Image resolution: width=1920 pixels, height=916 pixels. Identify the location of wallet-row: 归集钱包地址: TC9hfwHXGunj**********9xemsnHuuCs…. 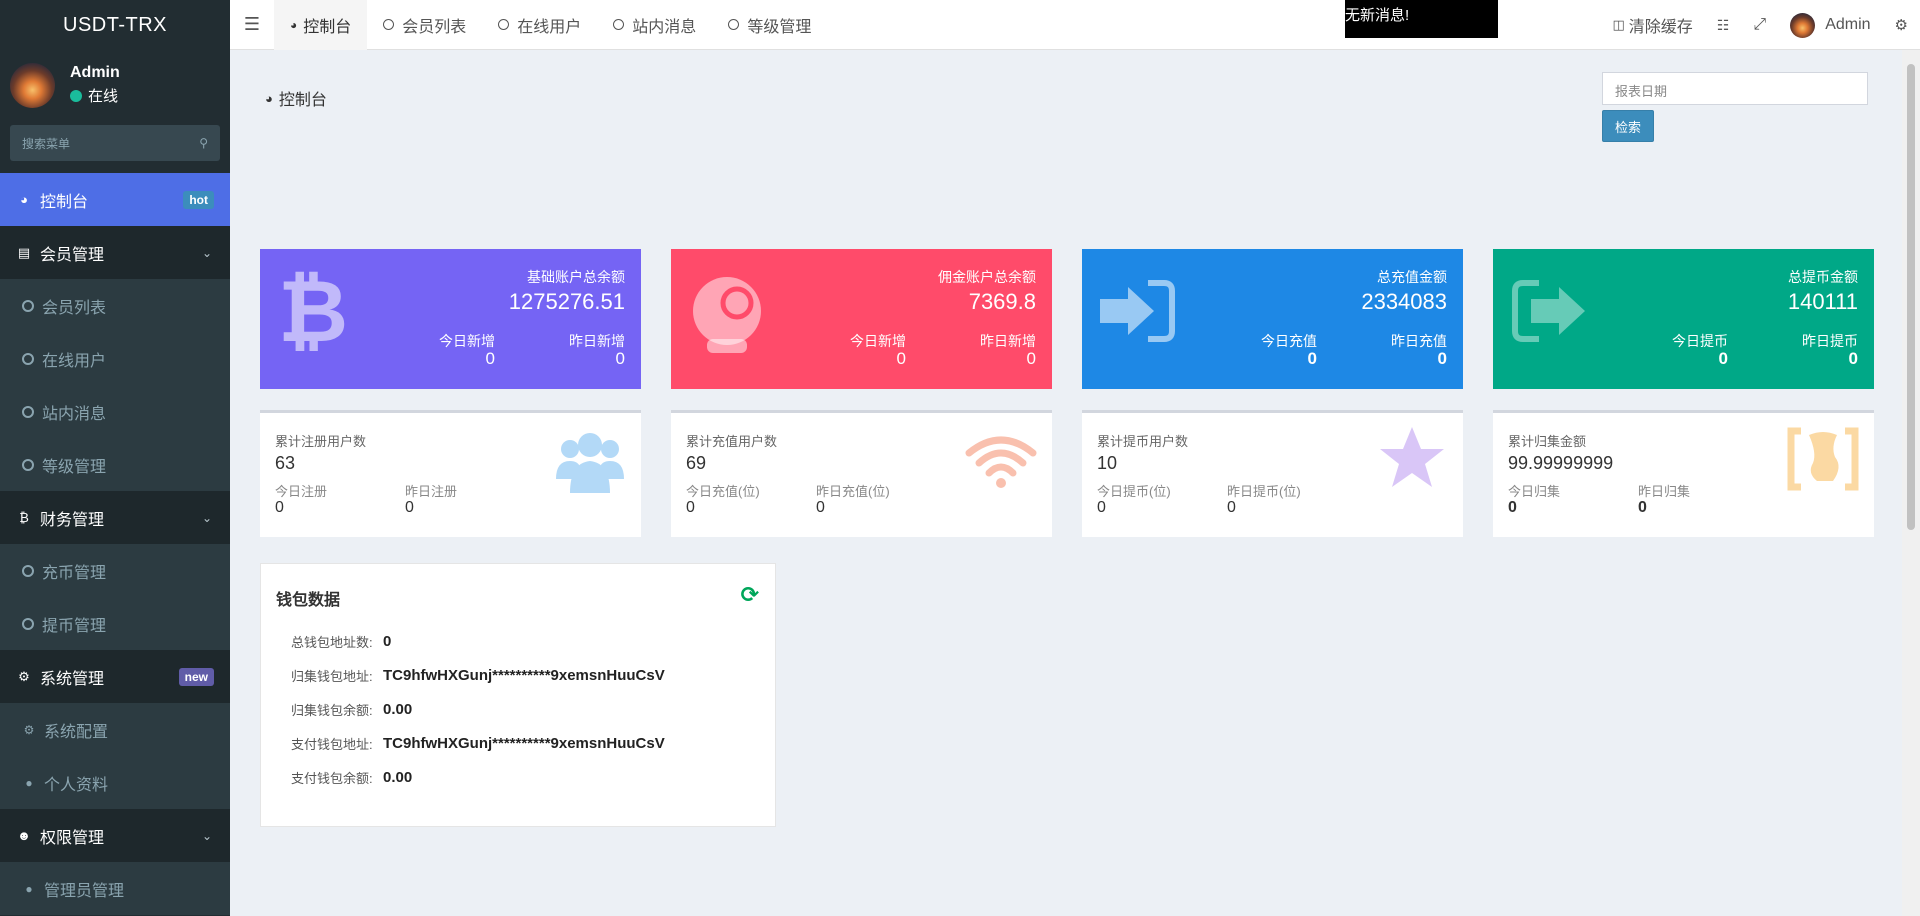
(478, 675).